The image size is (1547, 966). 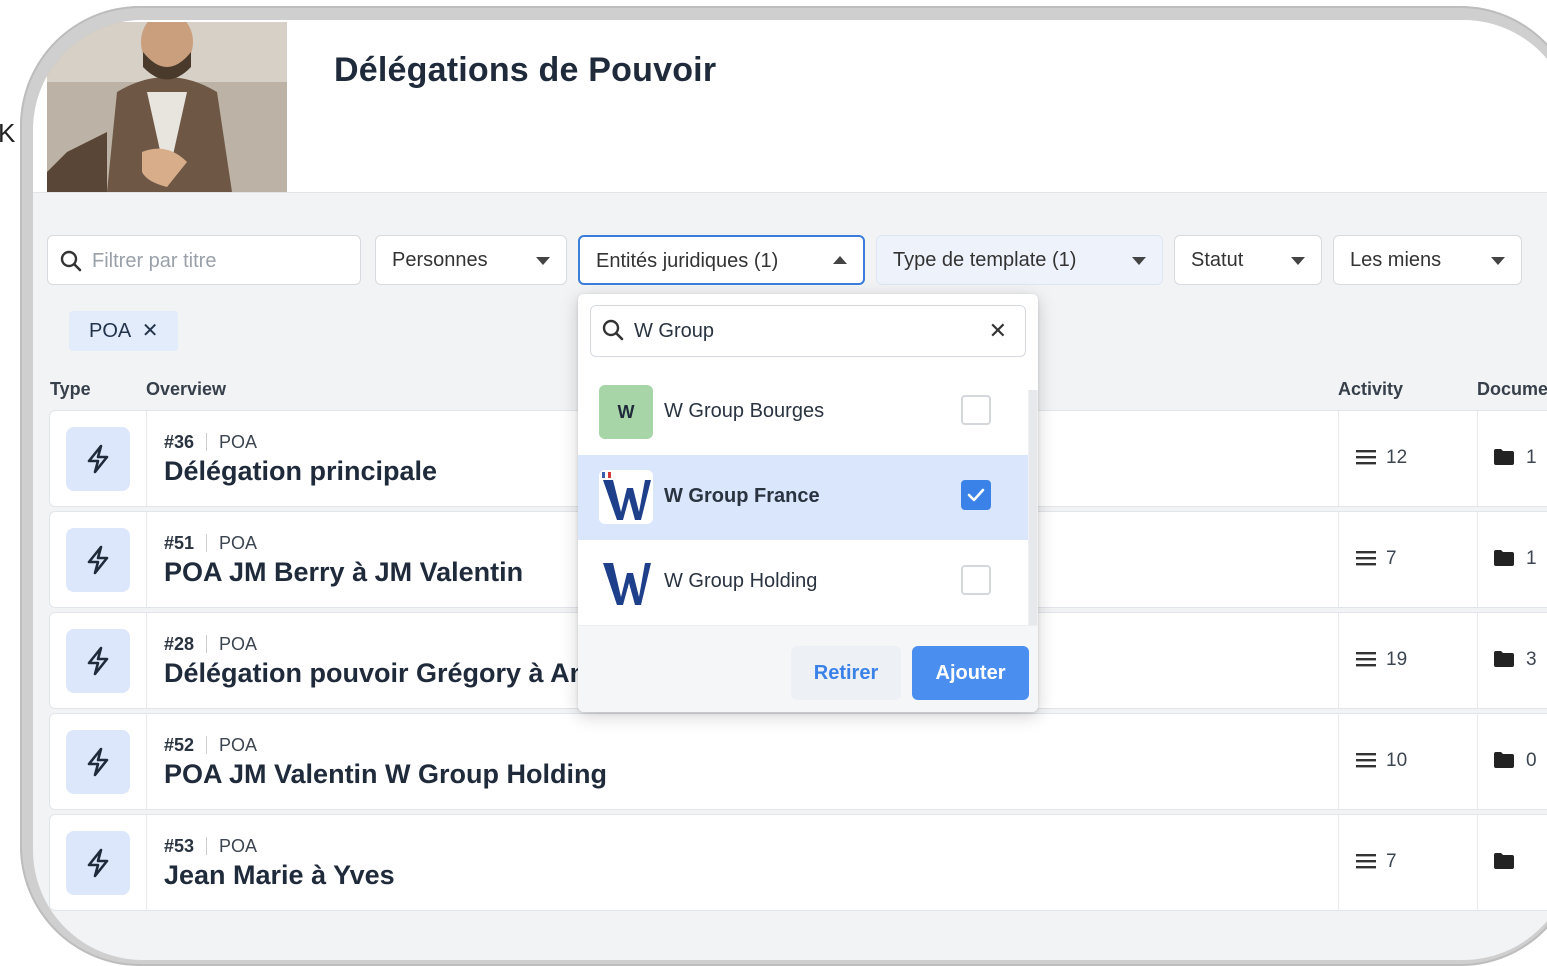 What do you see at coordinates (210, 644) in the screenshot?
I see `row-meta: #28 POA` at bounding box center [210, 644].